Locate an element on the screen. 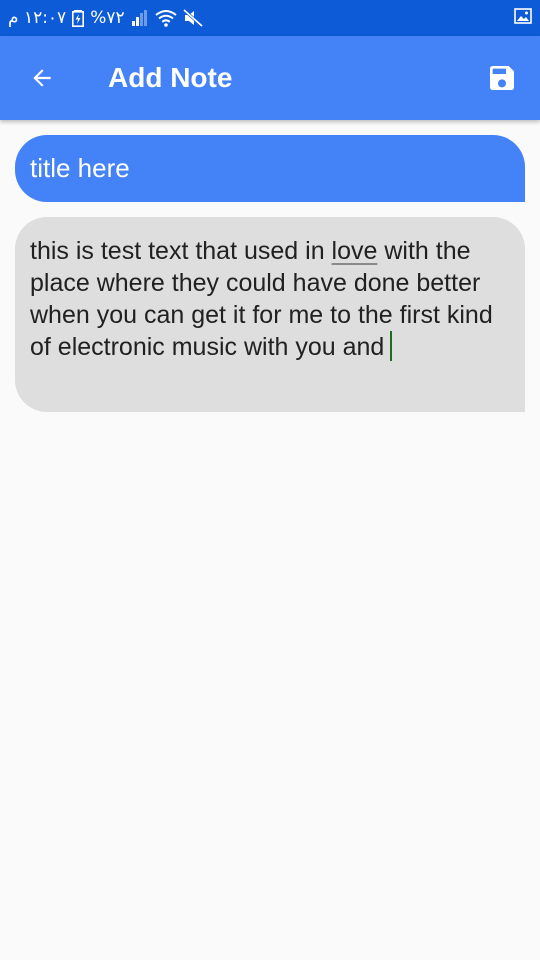 The width and height of the screenshot is (540, 960). battery-percent: %٧٢ is located at coordinates (107, 18).